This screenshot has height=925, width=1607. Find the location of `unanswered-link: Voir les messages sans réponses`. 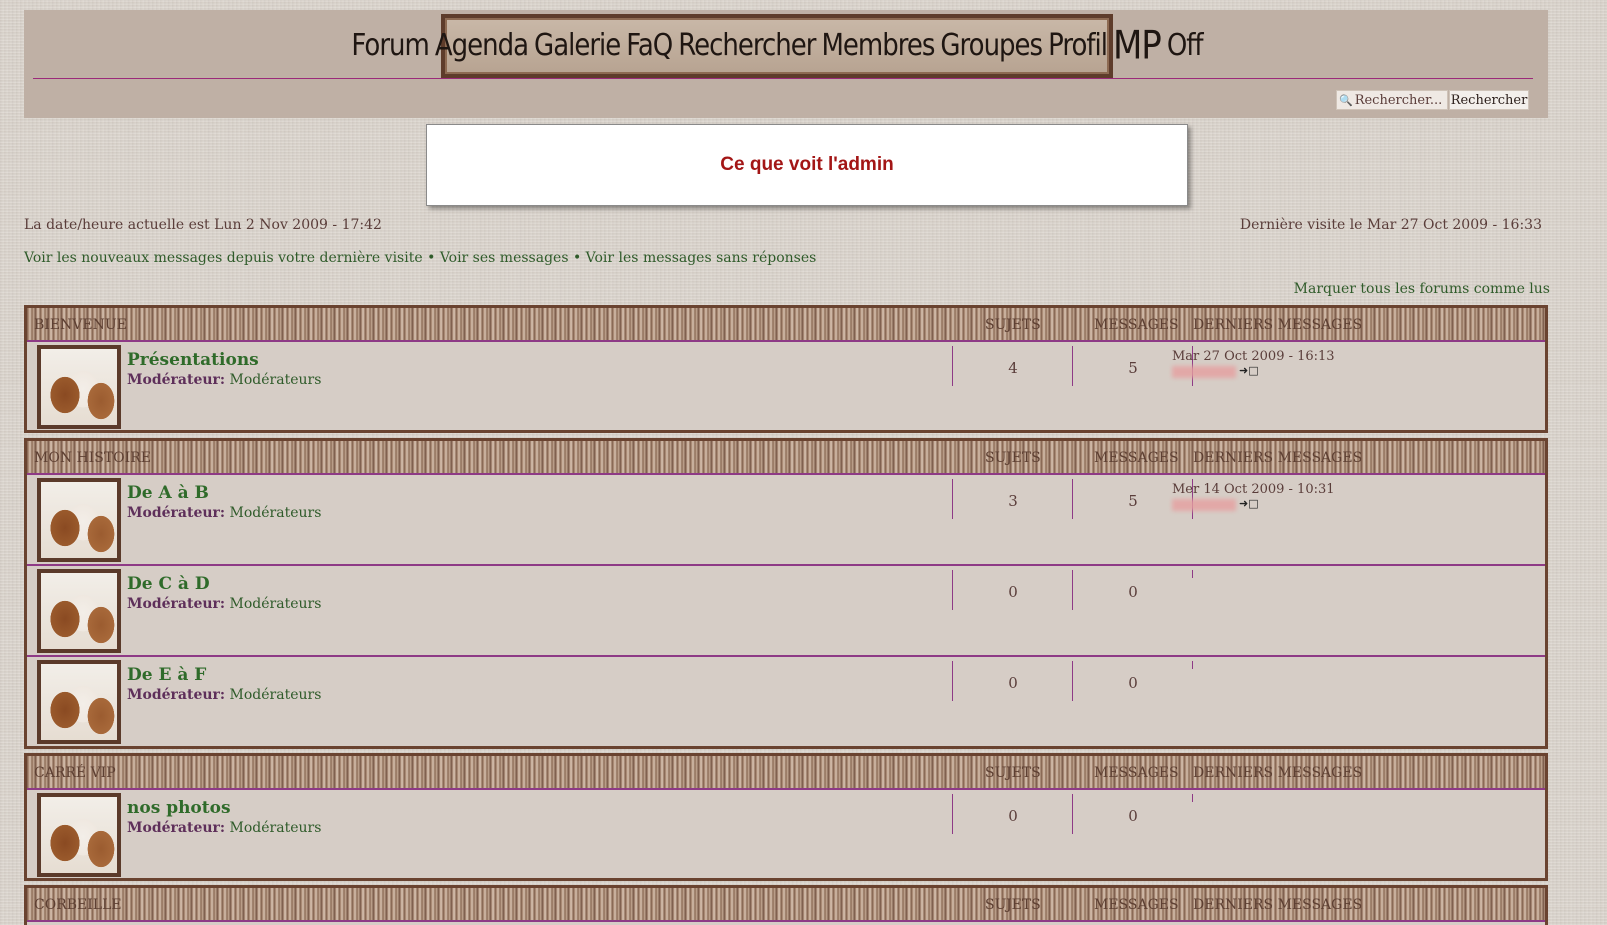

unanswered-link: Voir les messages sans réponses is located at coordinates (701, 258).